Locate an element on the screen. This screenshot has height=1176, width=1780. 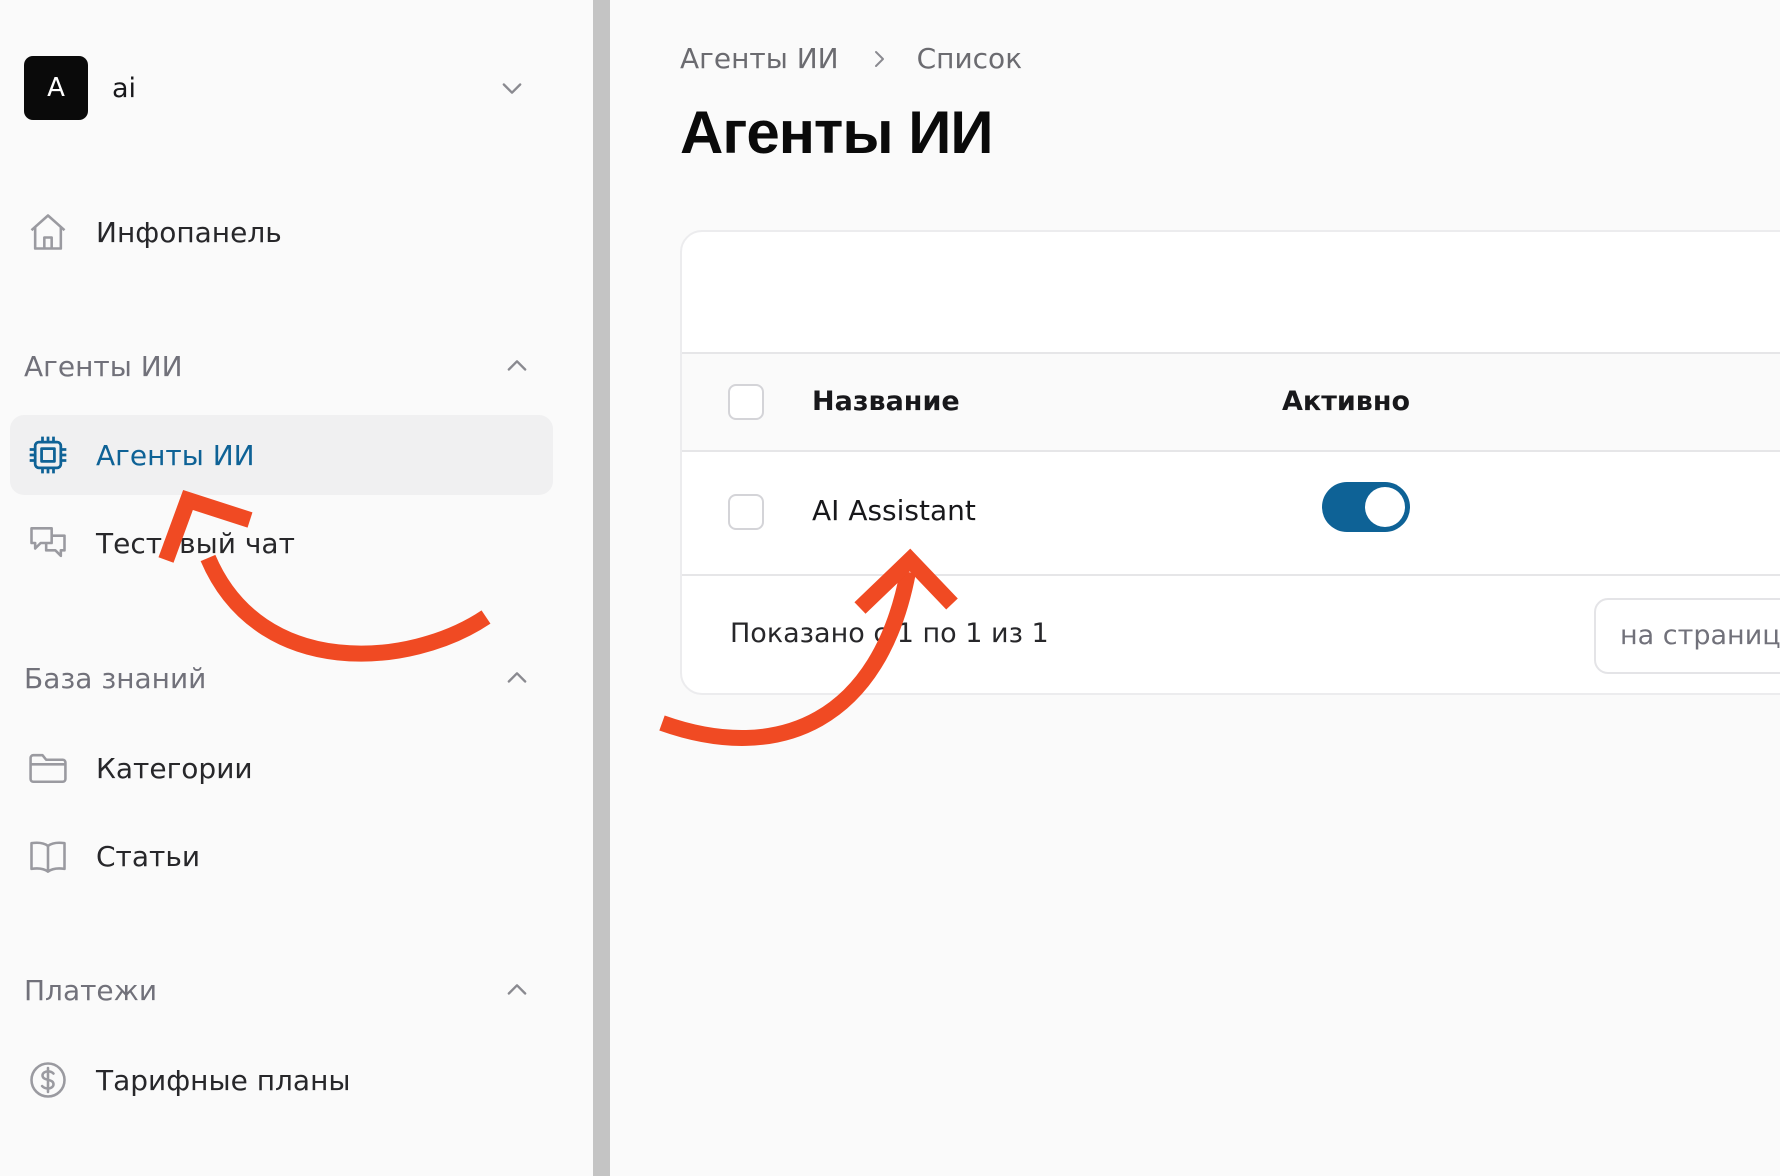
sidebar-item-articles: Статьи is located at coordinates (281, 856).